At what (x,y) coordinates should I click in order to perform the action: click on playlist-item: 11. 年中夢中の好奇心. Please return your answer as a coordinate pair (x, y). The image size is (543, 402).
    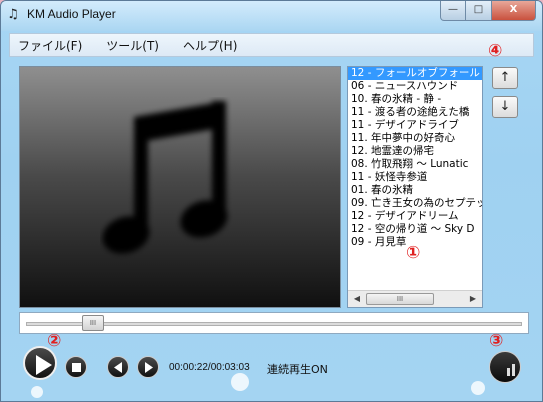
    Looking at the image, I should click on (415, 138).